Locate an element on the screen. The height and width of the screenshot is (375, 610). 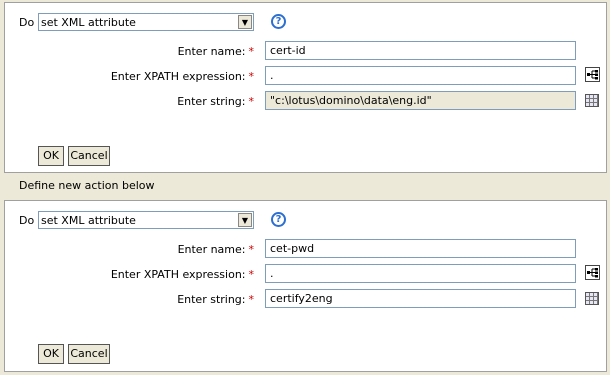
name-input: cet-pwd is located at coordinates (420, 248).